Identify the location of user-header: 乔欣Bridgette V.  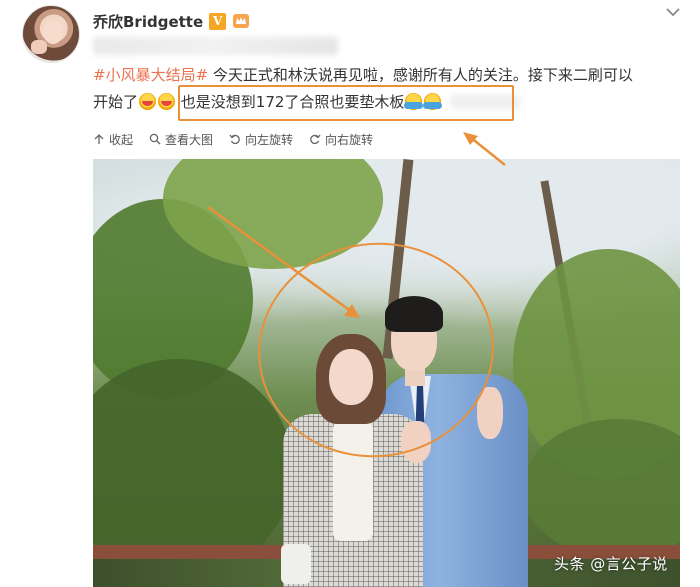
(171, 21).